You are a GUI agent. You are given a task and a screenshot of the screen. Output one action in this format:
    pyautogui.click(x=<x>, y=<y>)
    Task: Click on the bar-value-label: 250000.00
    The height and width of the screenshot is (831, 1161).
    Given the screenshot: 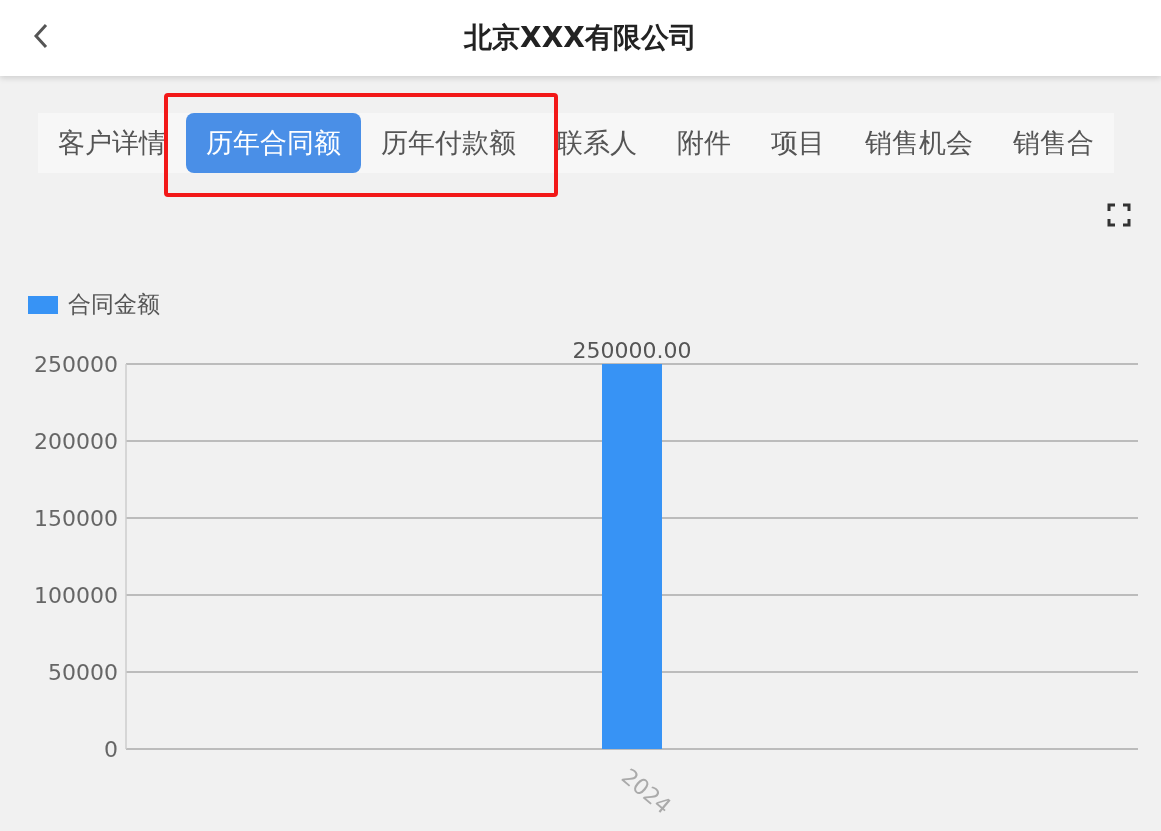 What is the action you would take?
    pyautogui.click(x=632, y=350)
    